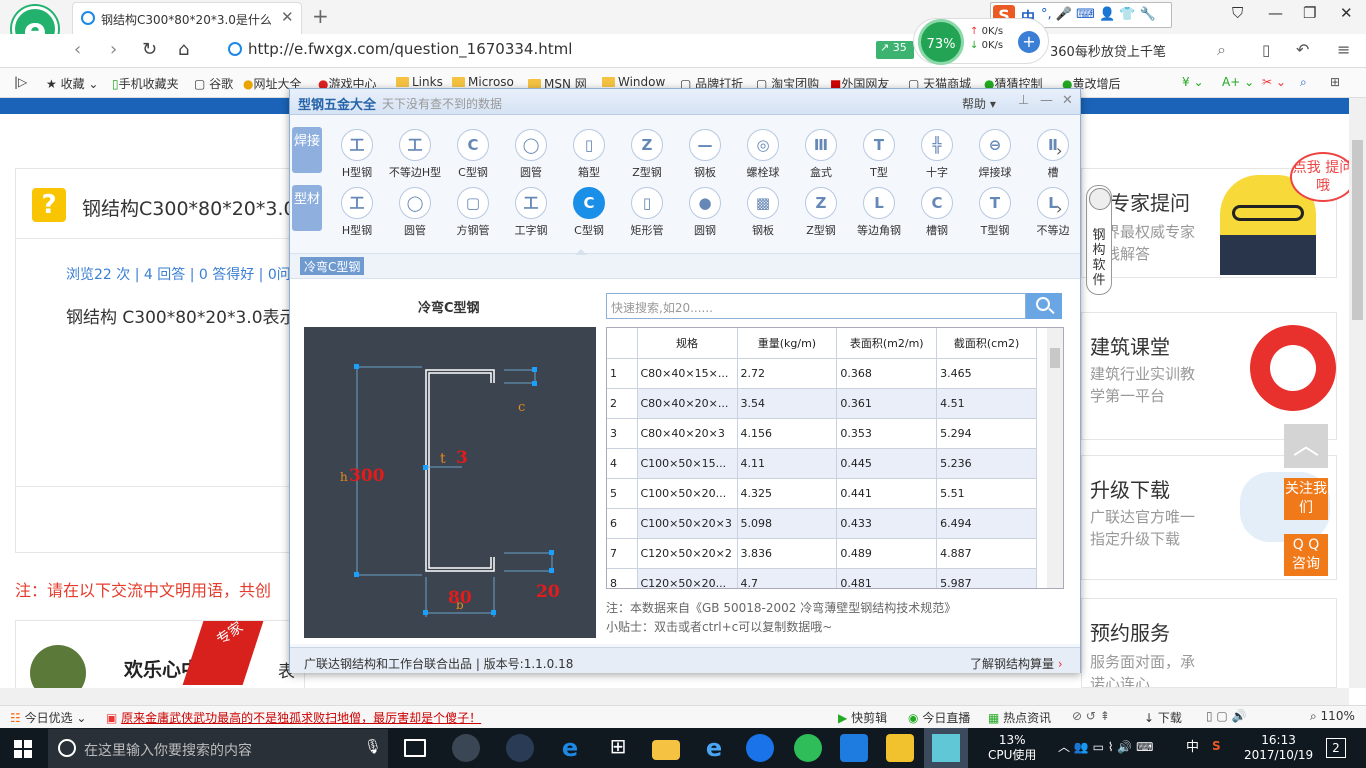  Describe the element at coordinates (293, 717) in the screenshot. I see `news-headline: ▣ 原来金庸武侠武功最高的不是独孤求败扫地僧，最厉害却是个傻子！` at that location.